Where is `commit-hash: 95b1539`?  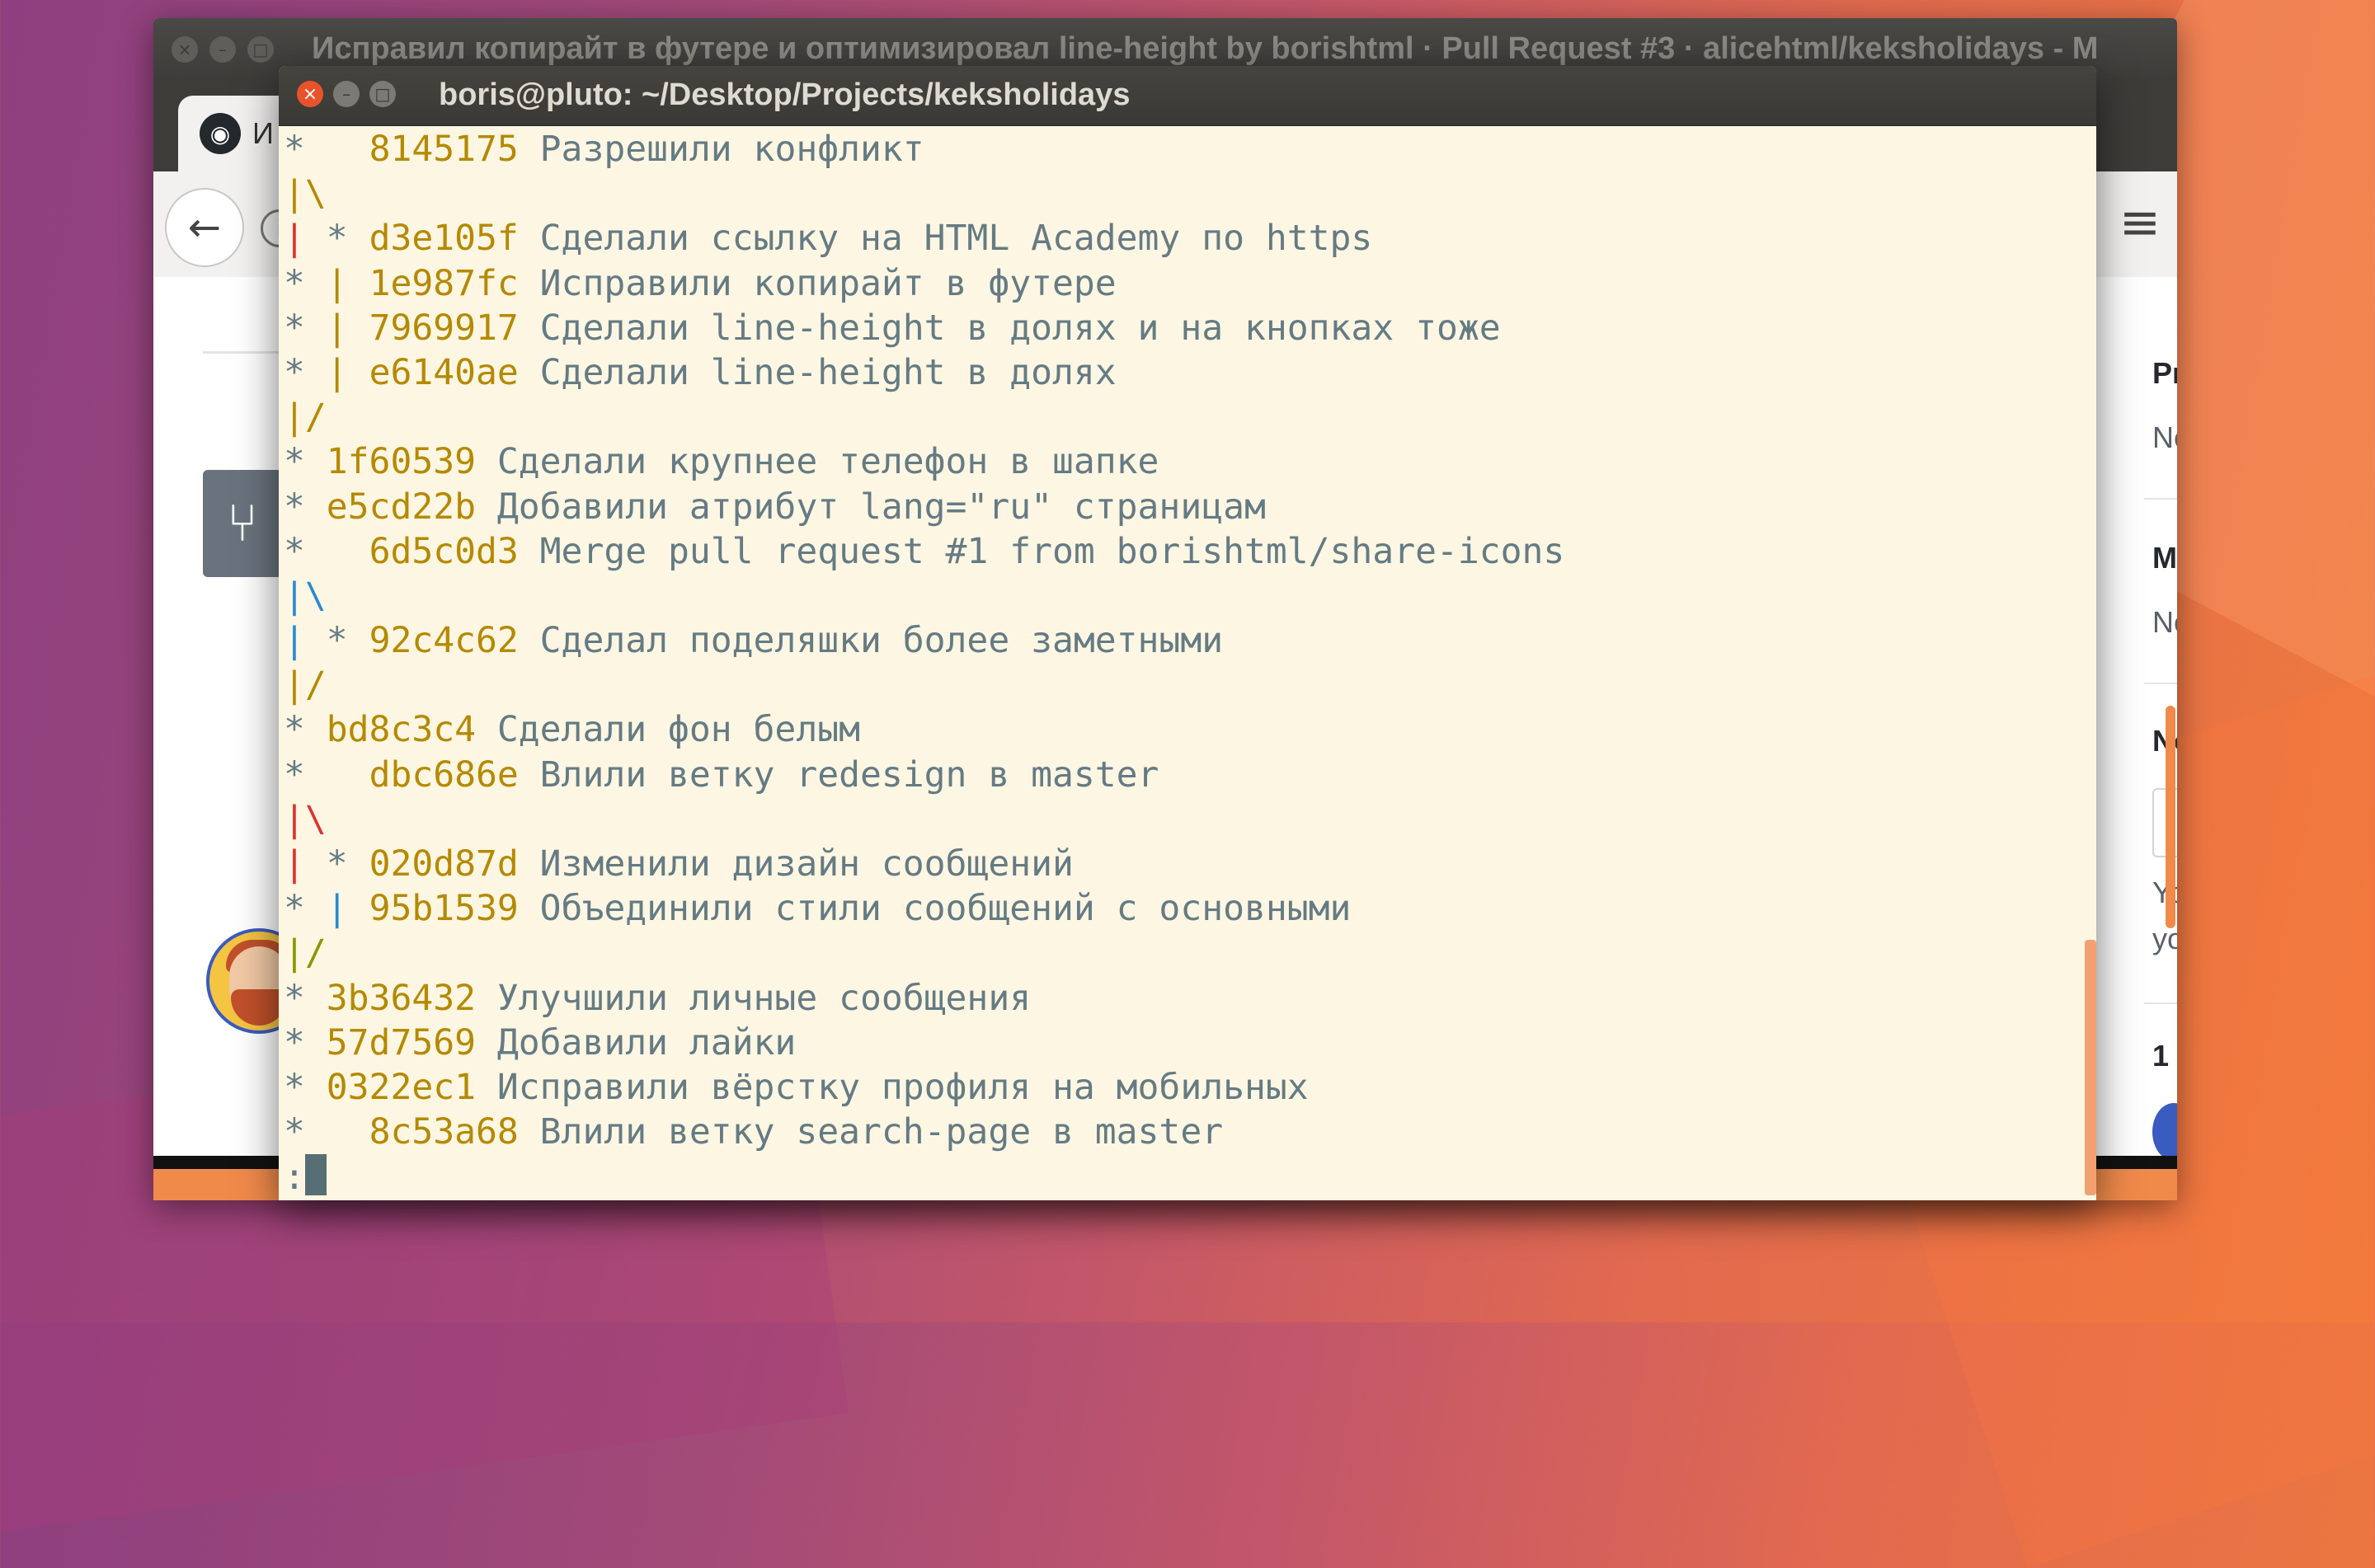 commit-hash: 95b1539 is located at coordinates (444, 909).